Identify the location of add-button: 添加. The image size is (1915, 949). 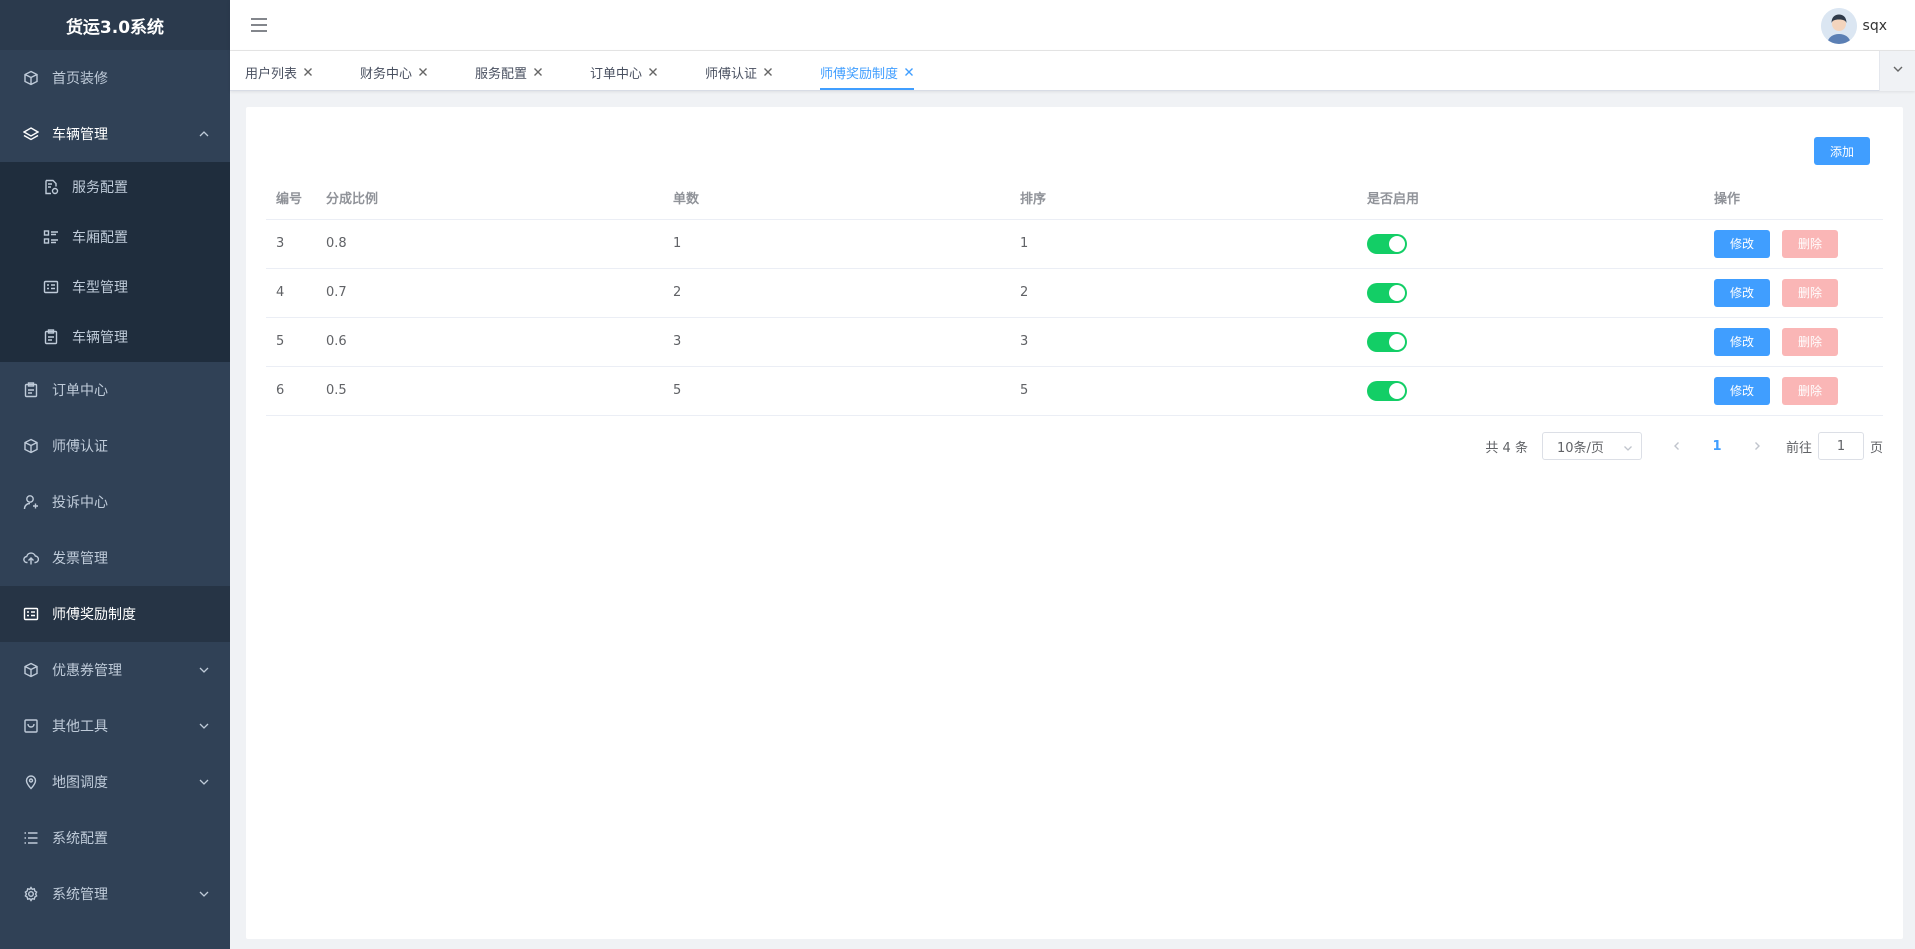
(1842, 151).